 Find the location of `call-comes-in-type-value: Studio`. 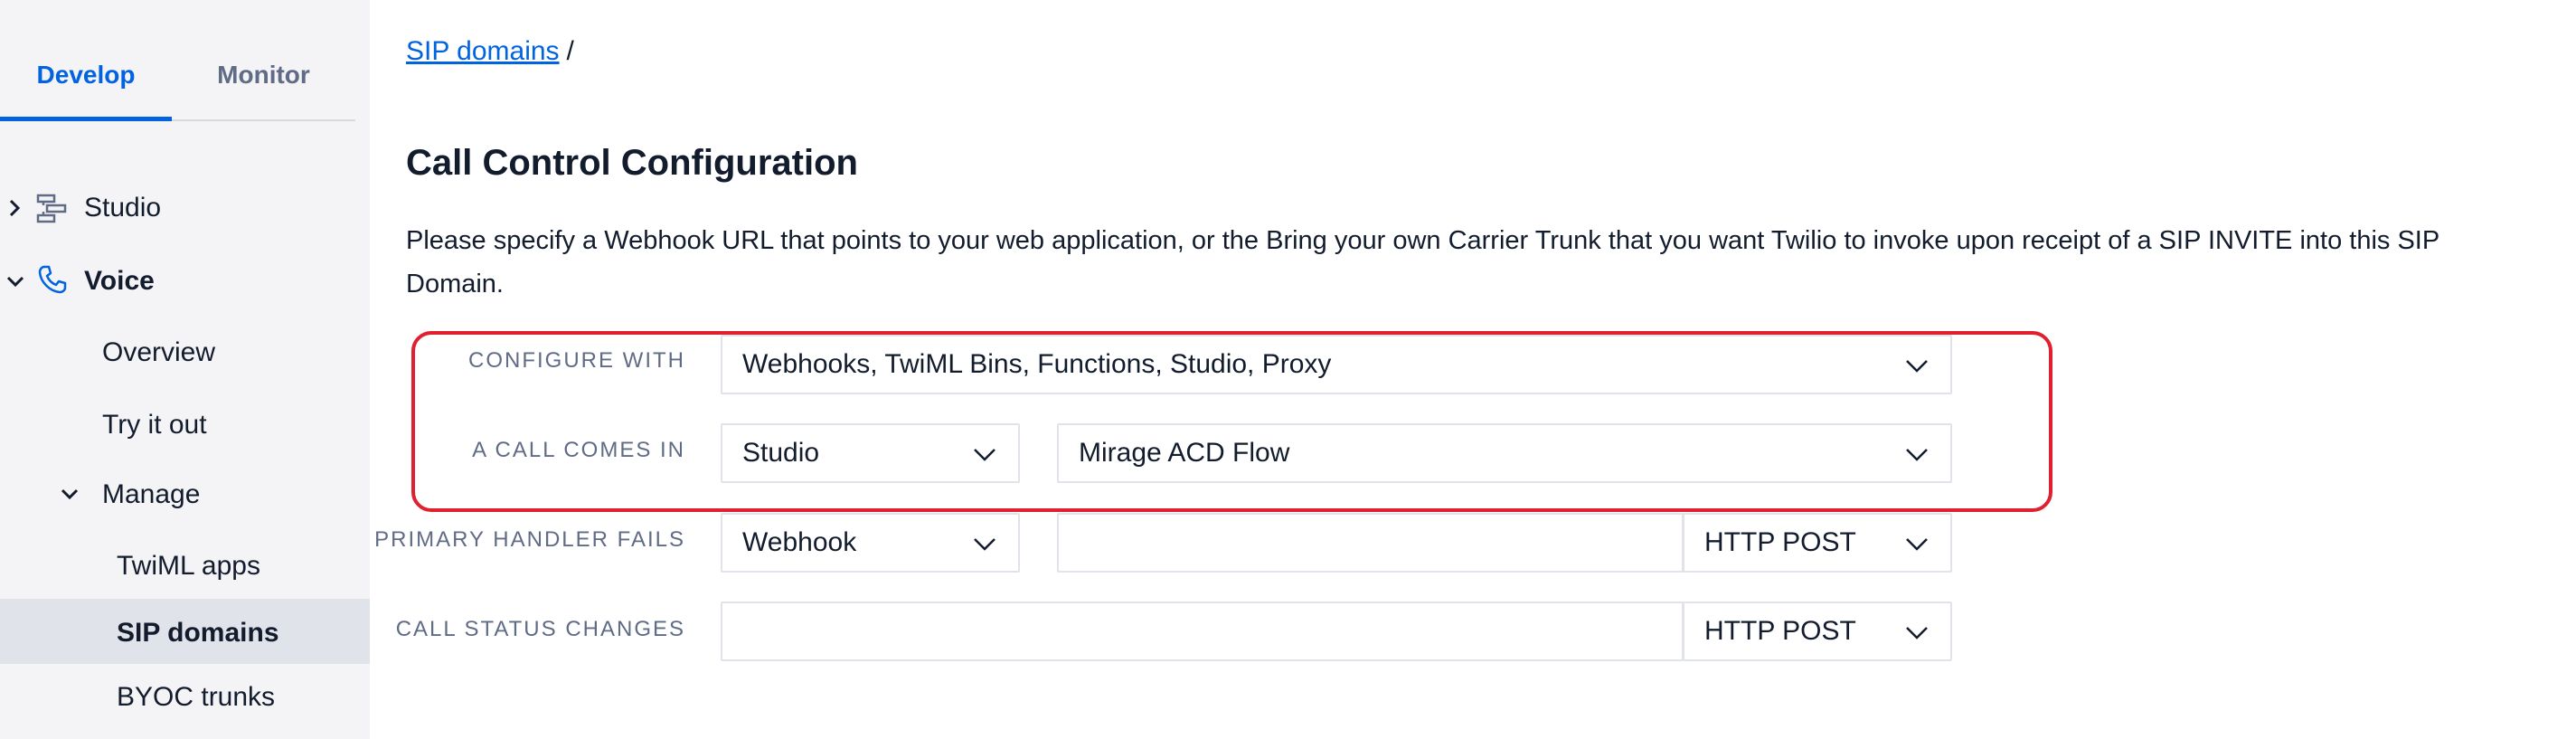

call-comes-in-type-value: Studio is located at coordinates (781, 453).